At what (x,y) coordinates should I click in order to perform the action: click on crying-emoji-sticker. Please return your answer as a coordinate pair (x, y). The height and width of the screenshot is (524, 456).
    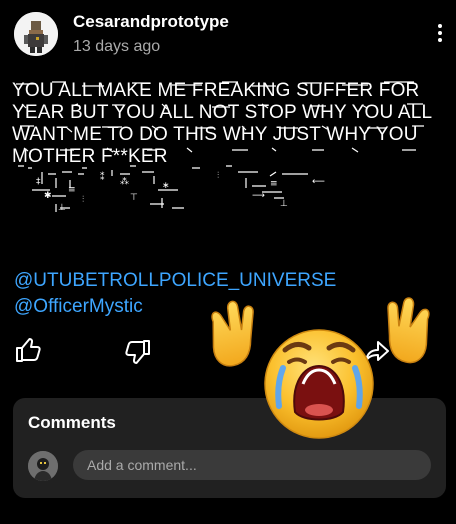
    Looking at the image, I should click on (320, 368).